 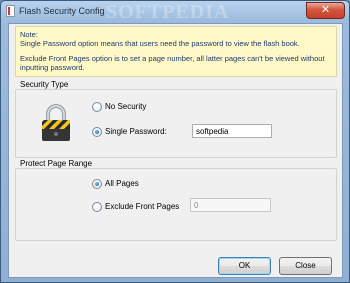 I want to click on exclude-front-pages-radio, so click(x=97, y=207).